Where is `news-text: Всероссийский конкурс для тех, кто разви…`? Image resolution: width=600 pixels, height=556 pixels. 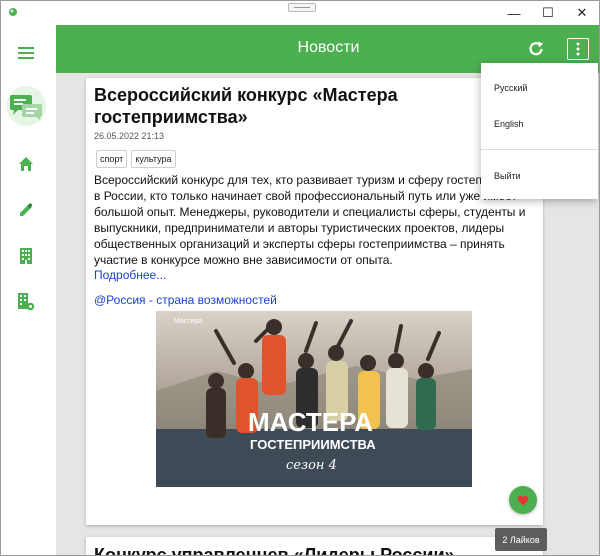 news-text: Всероссийский конкурс для тех, кто разви… is located at coordinates (318, 220).